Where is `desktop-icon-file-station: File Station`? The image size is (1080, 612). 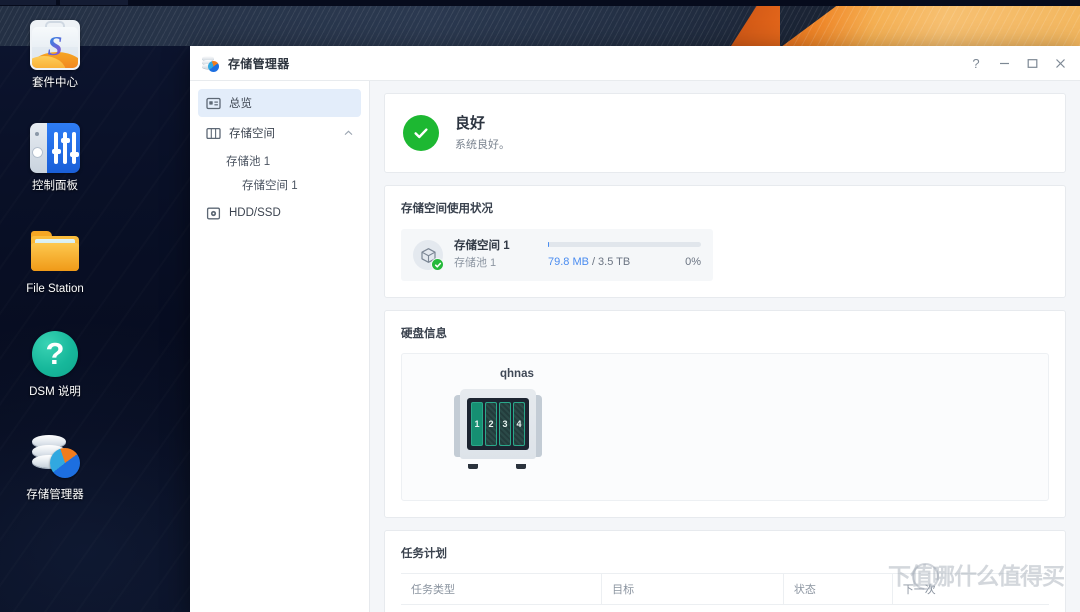
desktop-icon-file-station: File Station is located at coordinates (55, 258).